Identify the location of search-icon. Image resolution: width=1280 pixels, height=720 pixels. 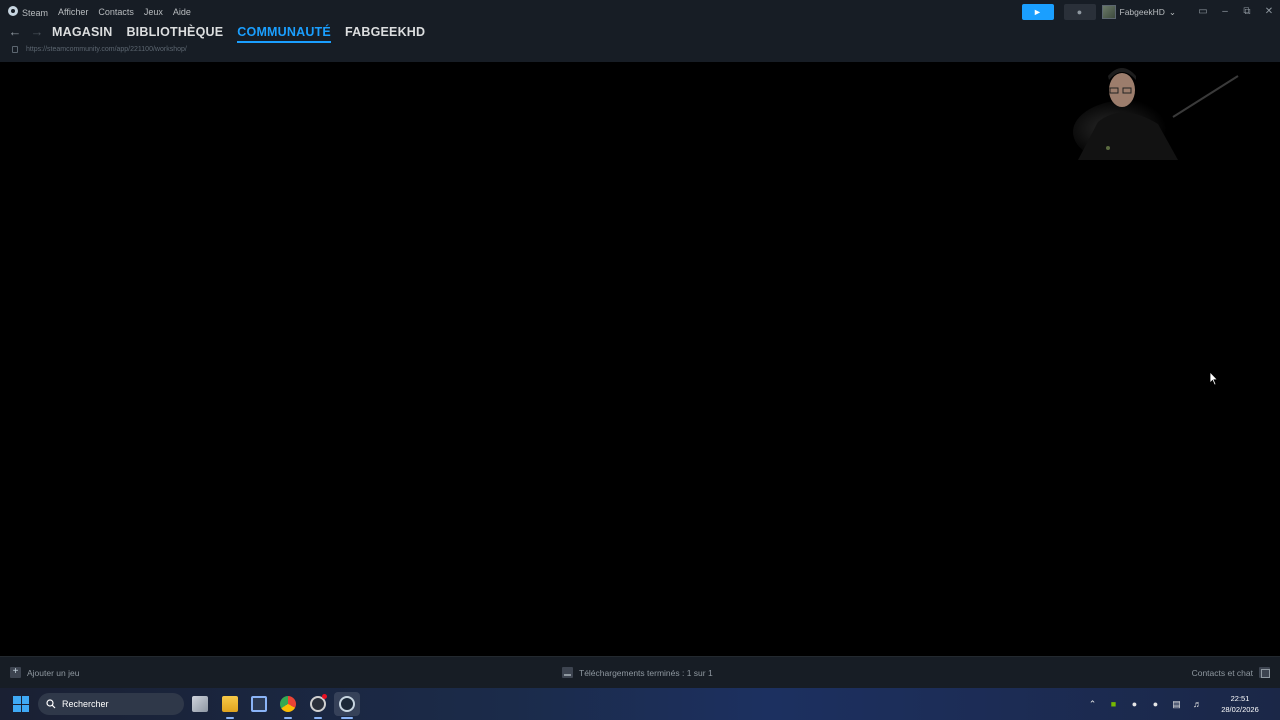
(51, 704).